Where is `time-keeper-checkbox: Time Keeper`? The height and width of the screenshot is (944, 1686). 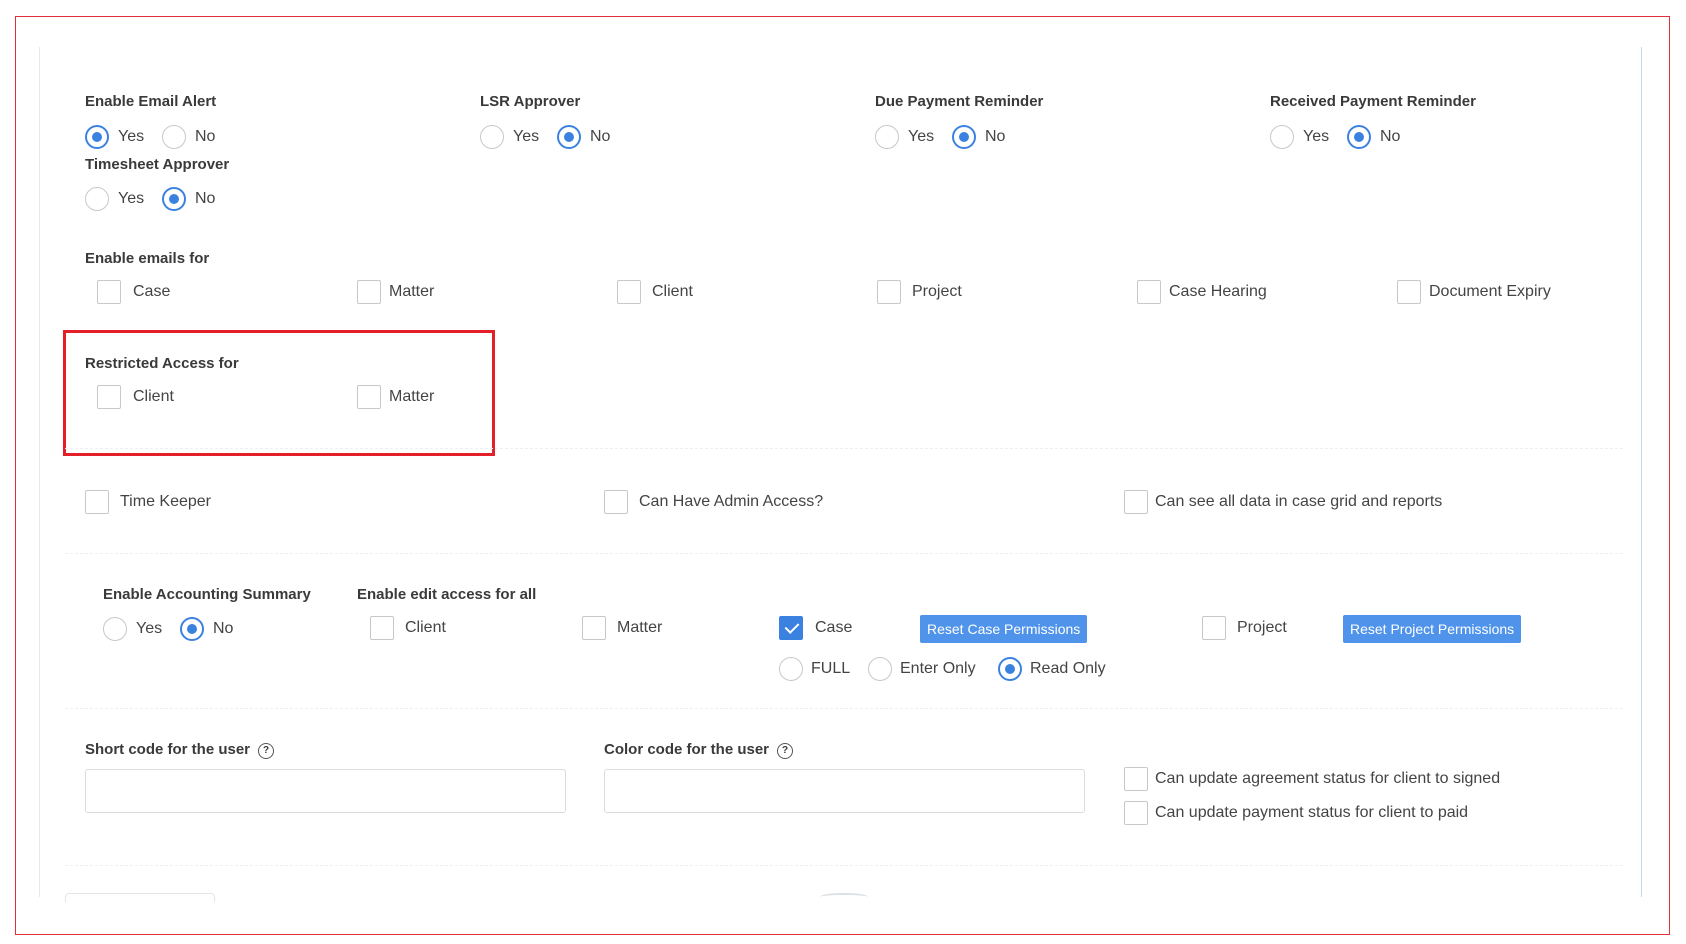
time-keeper-checkbox: Time Keeper is located at coordinates (148, 502).